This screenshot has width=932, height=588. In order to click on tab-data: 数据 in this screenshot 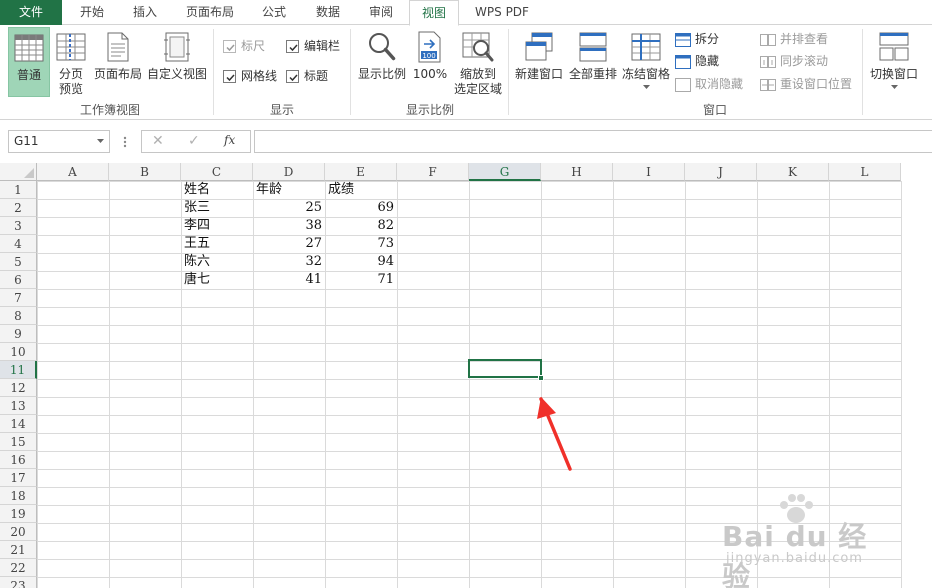, I will do `click(328, 12)`.